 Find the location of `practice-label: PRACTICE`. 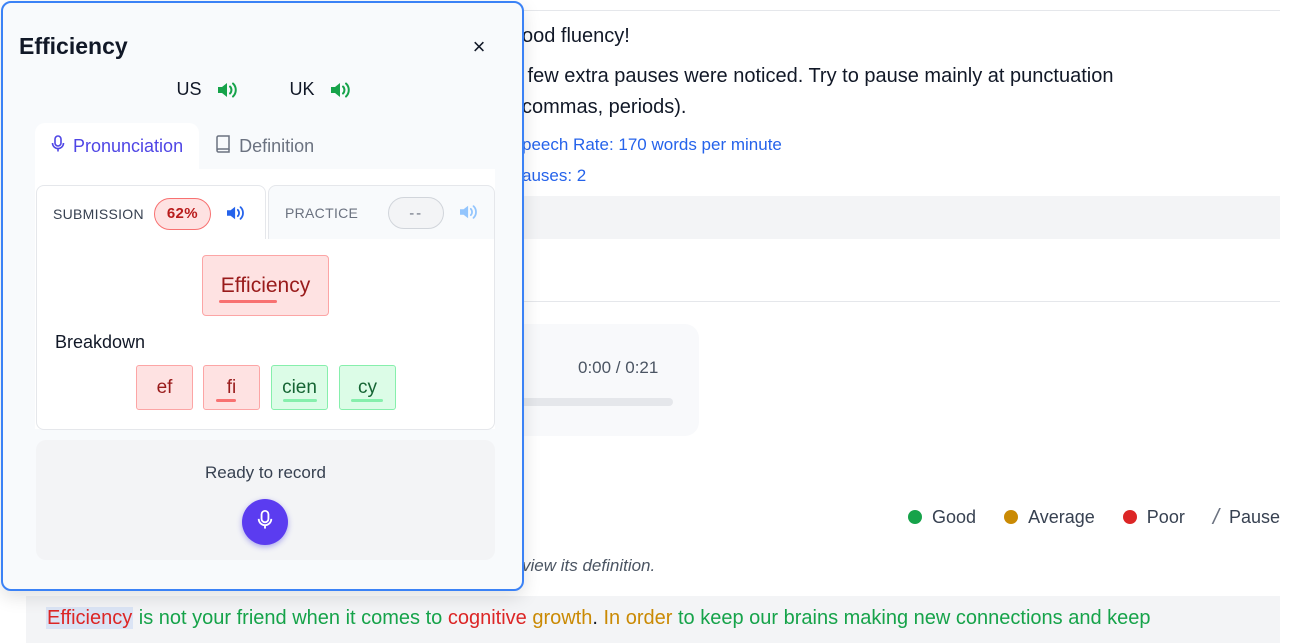

practice-label: PRACTICE is located at coordinates (322, 213).